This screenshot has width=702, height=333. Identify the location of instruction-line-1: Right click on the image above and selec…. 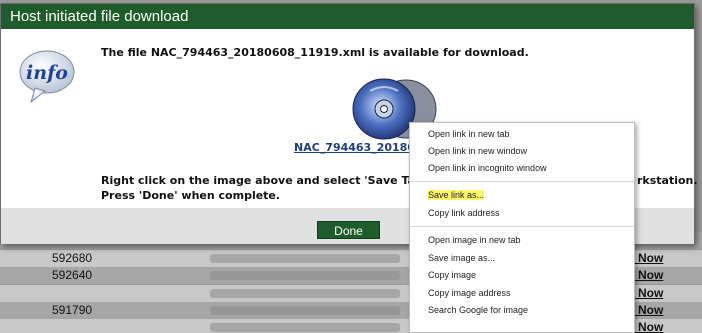
(268, 180).